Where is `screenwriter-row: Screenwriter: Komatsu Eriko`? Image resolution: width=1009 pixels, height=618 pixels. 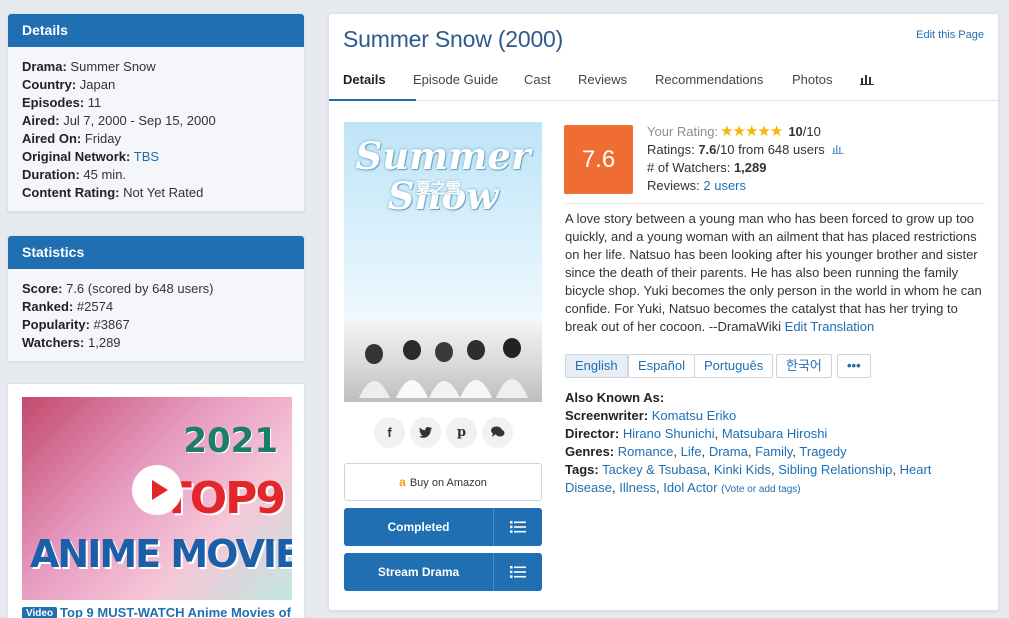
screenwriter-row: Screenwriter: Komatsu Eriko is located at coordinates (651, 415).